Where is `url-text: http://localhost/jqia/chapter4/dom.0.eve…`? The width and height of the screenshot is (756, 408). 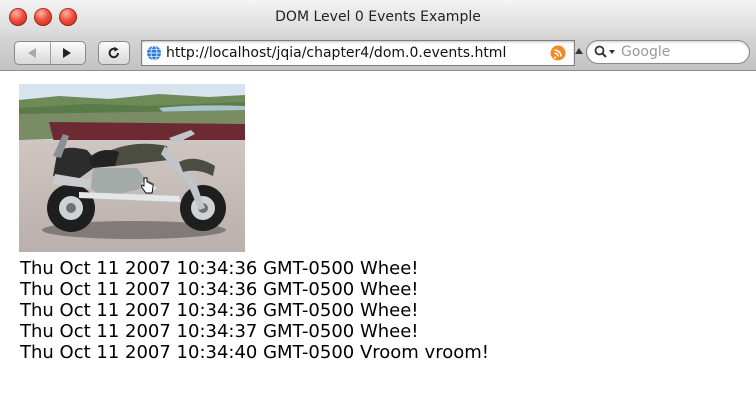 url-text: http://localhost/jqia/chapter4/dom.0.eve… is located at coordinates (336, 53).